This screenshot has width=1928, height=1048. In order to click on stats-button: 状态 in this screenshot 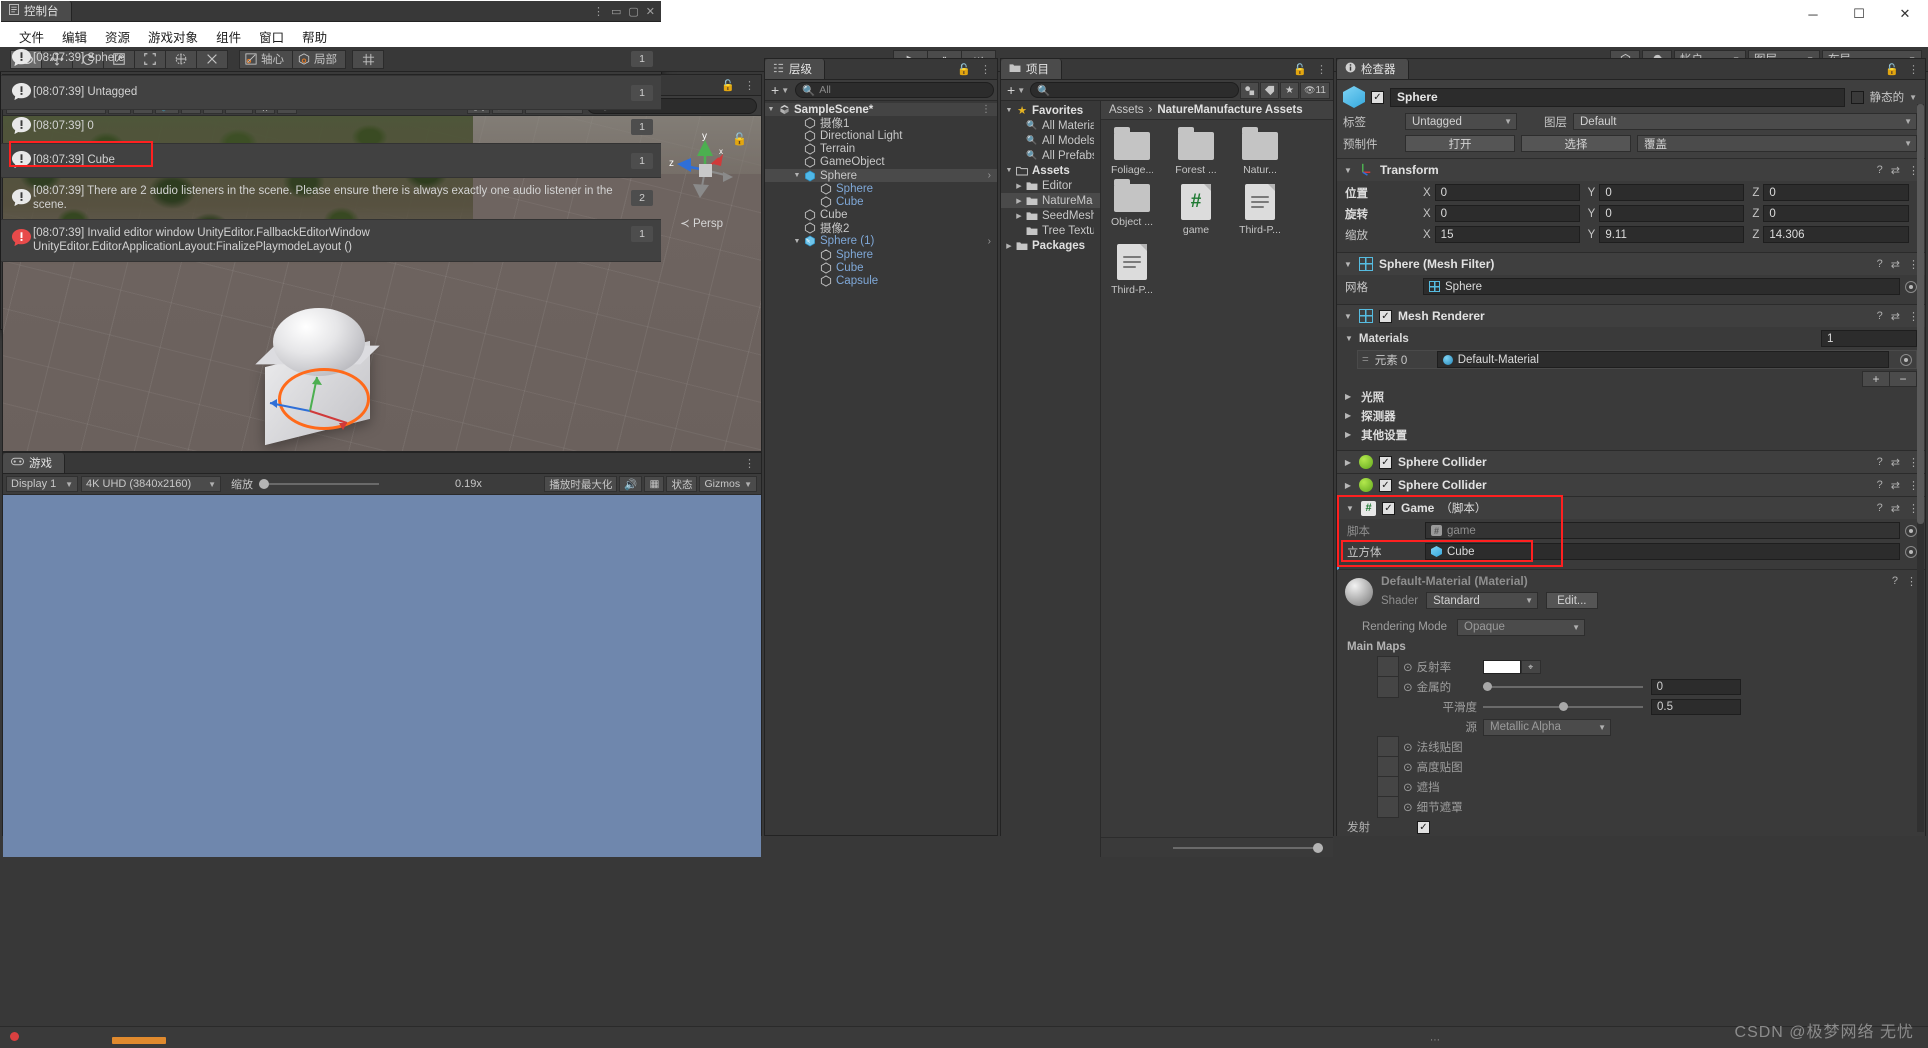, I will do `click(682, 484)`.